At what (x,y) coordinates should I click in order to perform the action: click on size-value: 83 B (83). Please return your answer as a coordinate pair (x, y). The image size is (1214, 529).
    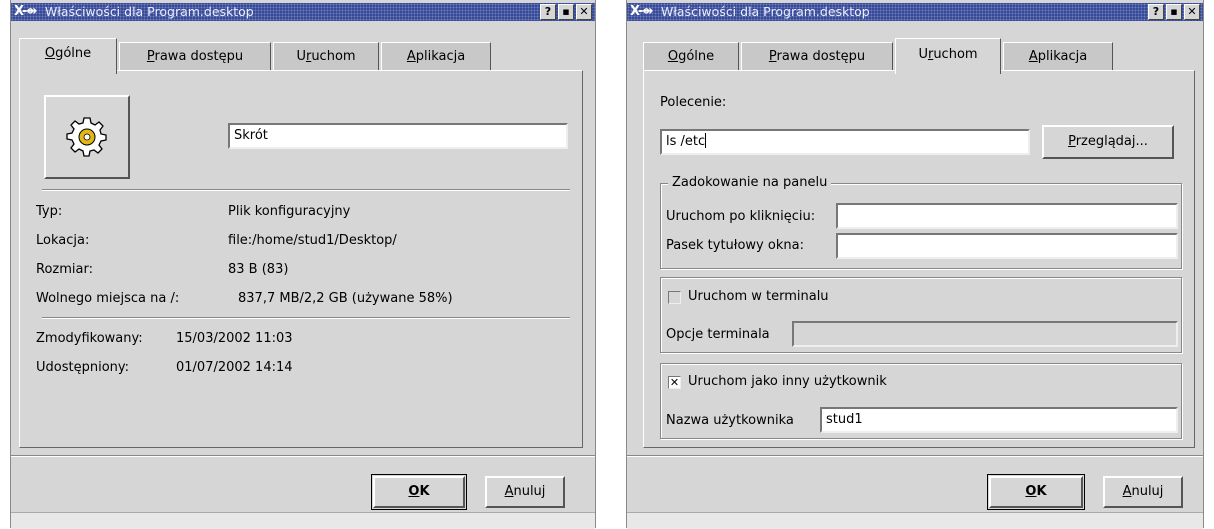
    Looking at the image, I should click on (258, 269).